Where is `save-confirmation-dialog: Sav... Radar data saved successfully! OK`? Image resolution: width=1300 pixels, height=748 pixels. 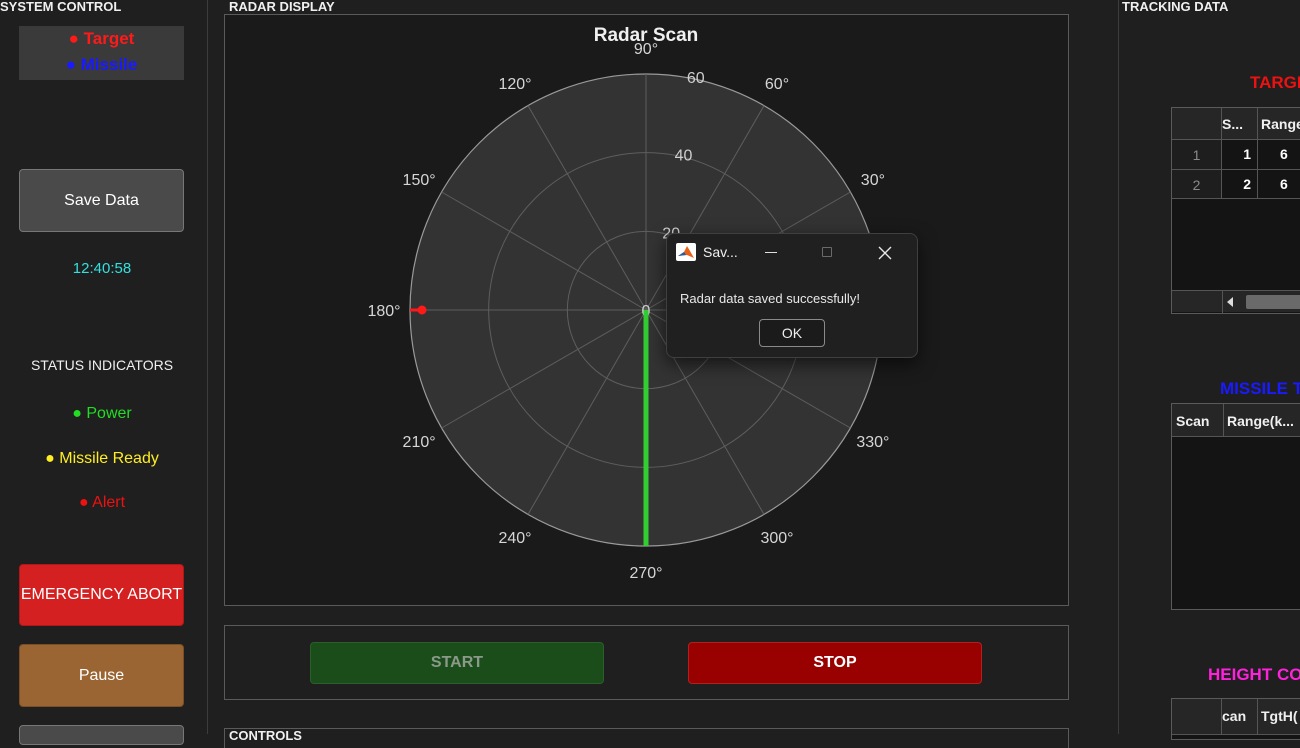
save-confirmation-dialog: Sav... Radar data saved successfully! OK is located at coordinates (792, 295).